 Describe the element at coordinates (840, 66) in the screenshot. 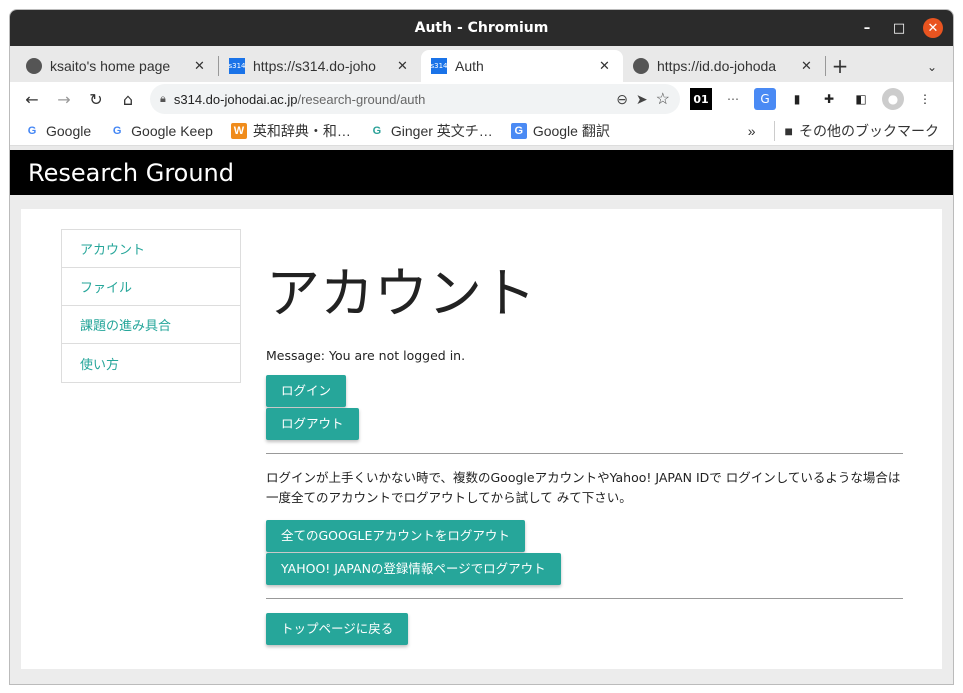

I see `new-tab-button: +` at that location.